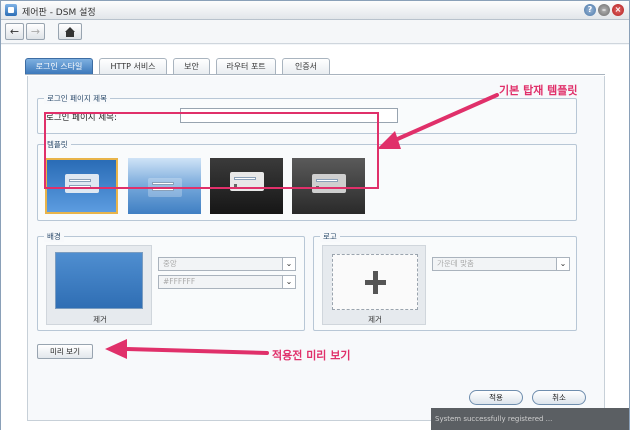 This screenshot has width=630, height=430. What do you see at coordinates (311, 355) in the screenshot?
I see `preview-annotation-text: 적용전 미리 보기` at bounding box center [311, 355].